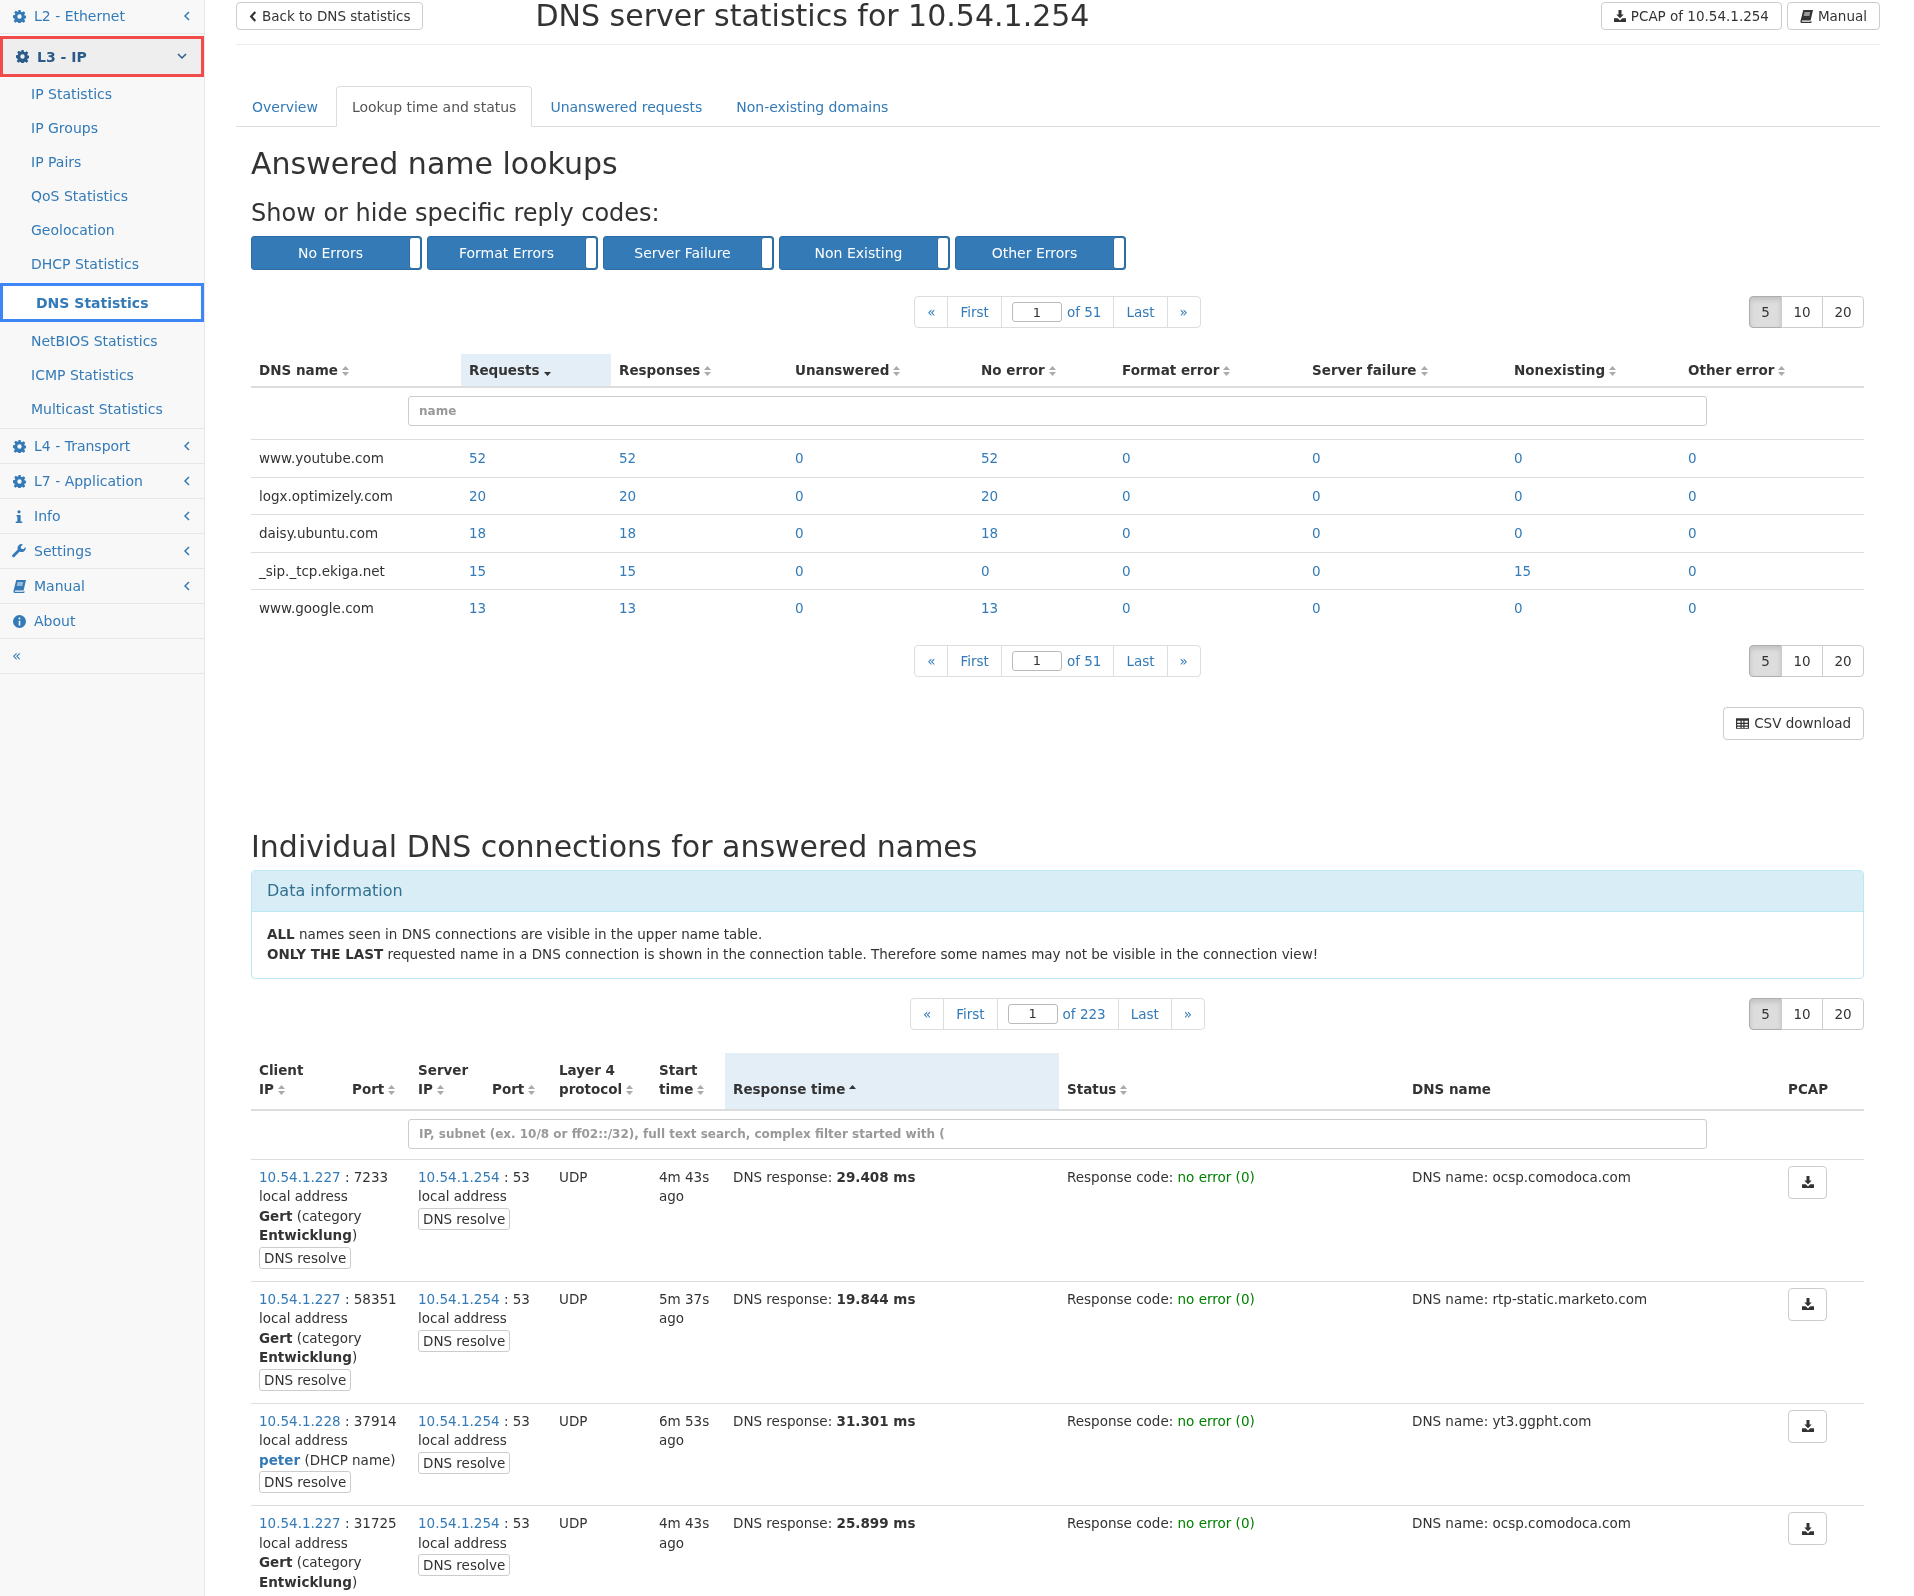 Image resolution: width=1914 pixels, height=1596 pixels. What do you see at coordinates (1057, 1133) in the screenshot?
I see `filter-field: IP, subnet (ex. 10/8 or ff02::/32), full text search, complex filter started with (` at bounding box center [1057, 1133].